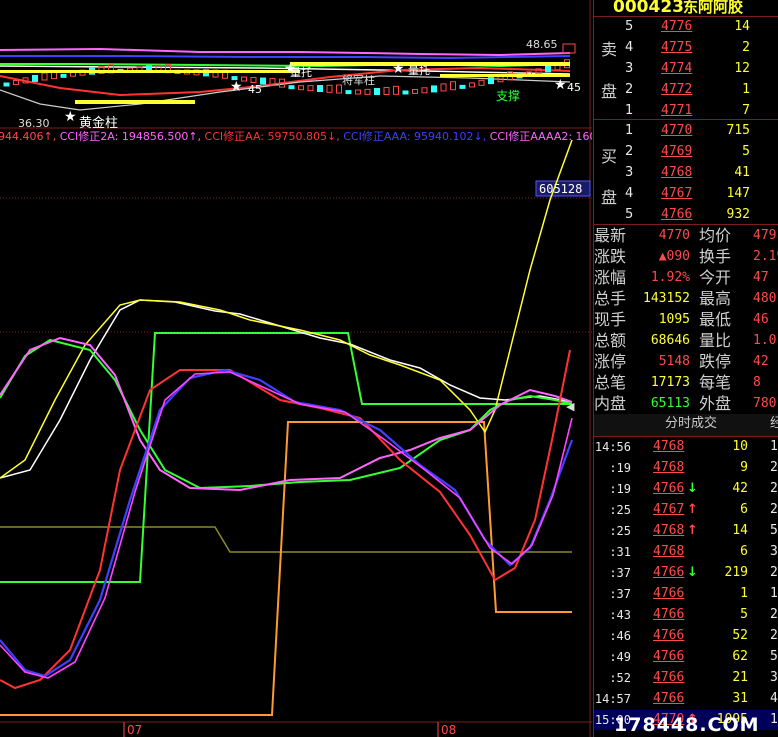 This screenshot has width=778, height=737. Describe the element at coordinates (765, 298) in the screenshot. I see `quote-value: 480` at that location.